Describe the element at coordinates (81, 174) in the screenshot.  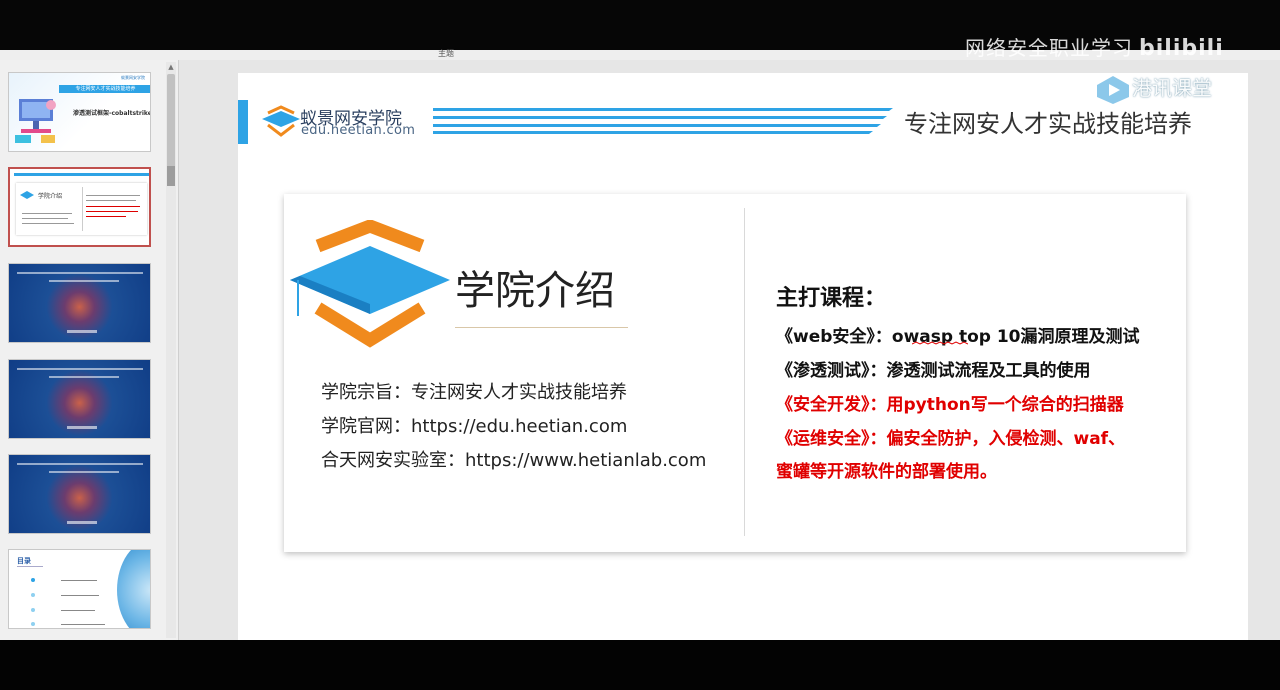
I see `thumb-header-bar` at that location.